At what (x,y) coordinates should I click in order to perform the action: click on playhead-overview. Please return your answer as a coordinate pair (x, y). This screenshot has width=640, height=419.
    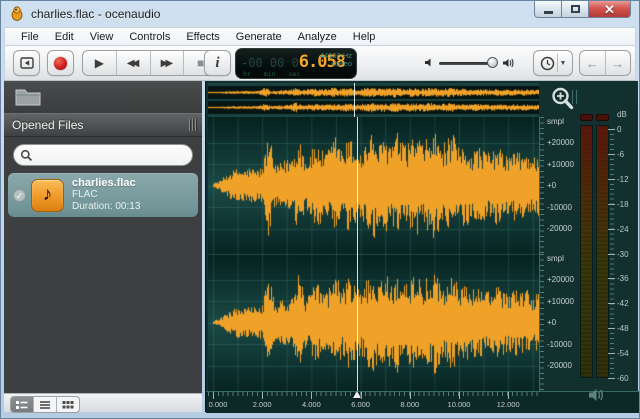
    Looking at the image, I should click on (355, 100).